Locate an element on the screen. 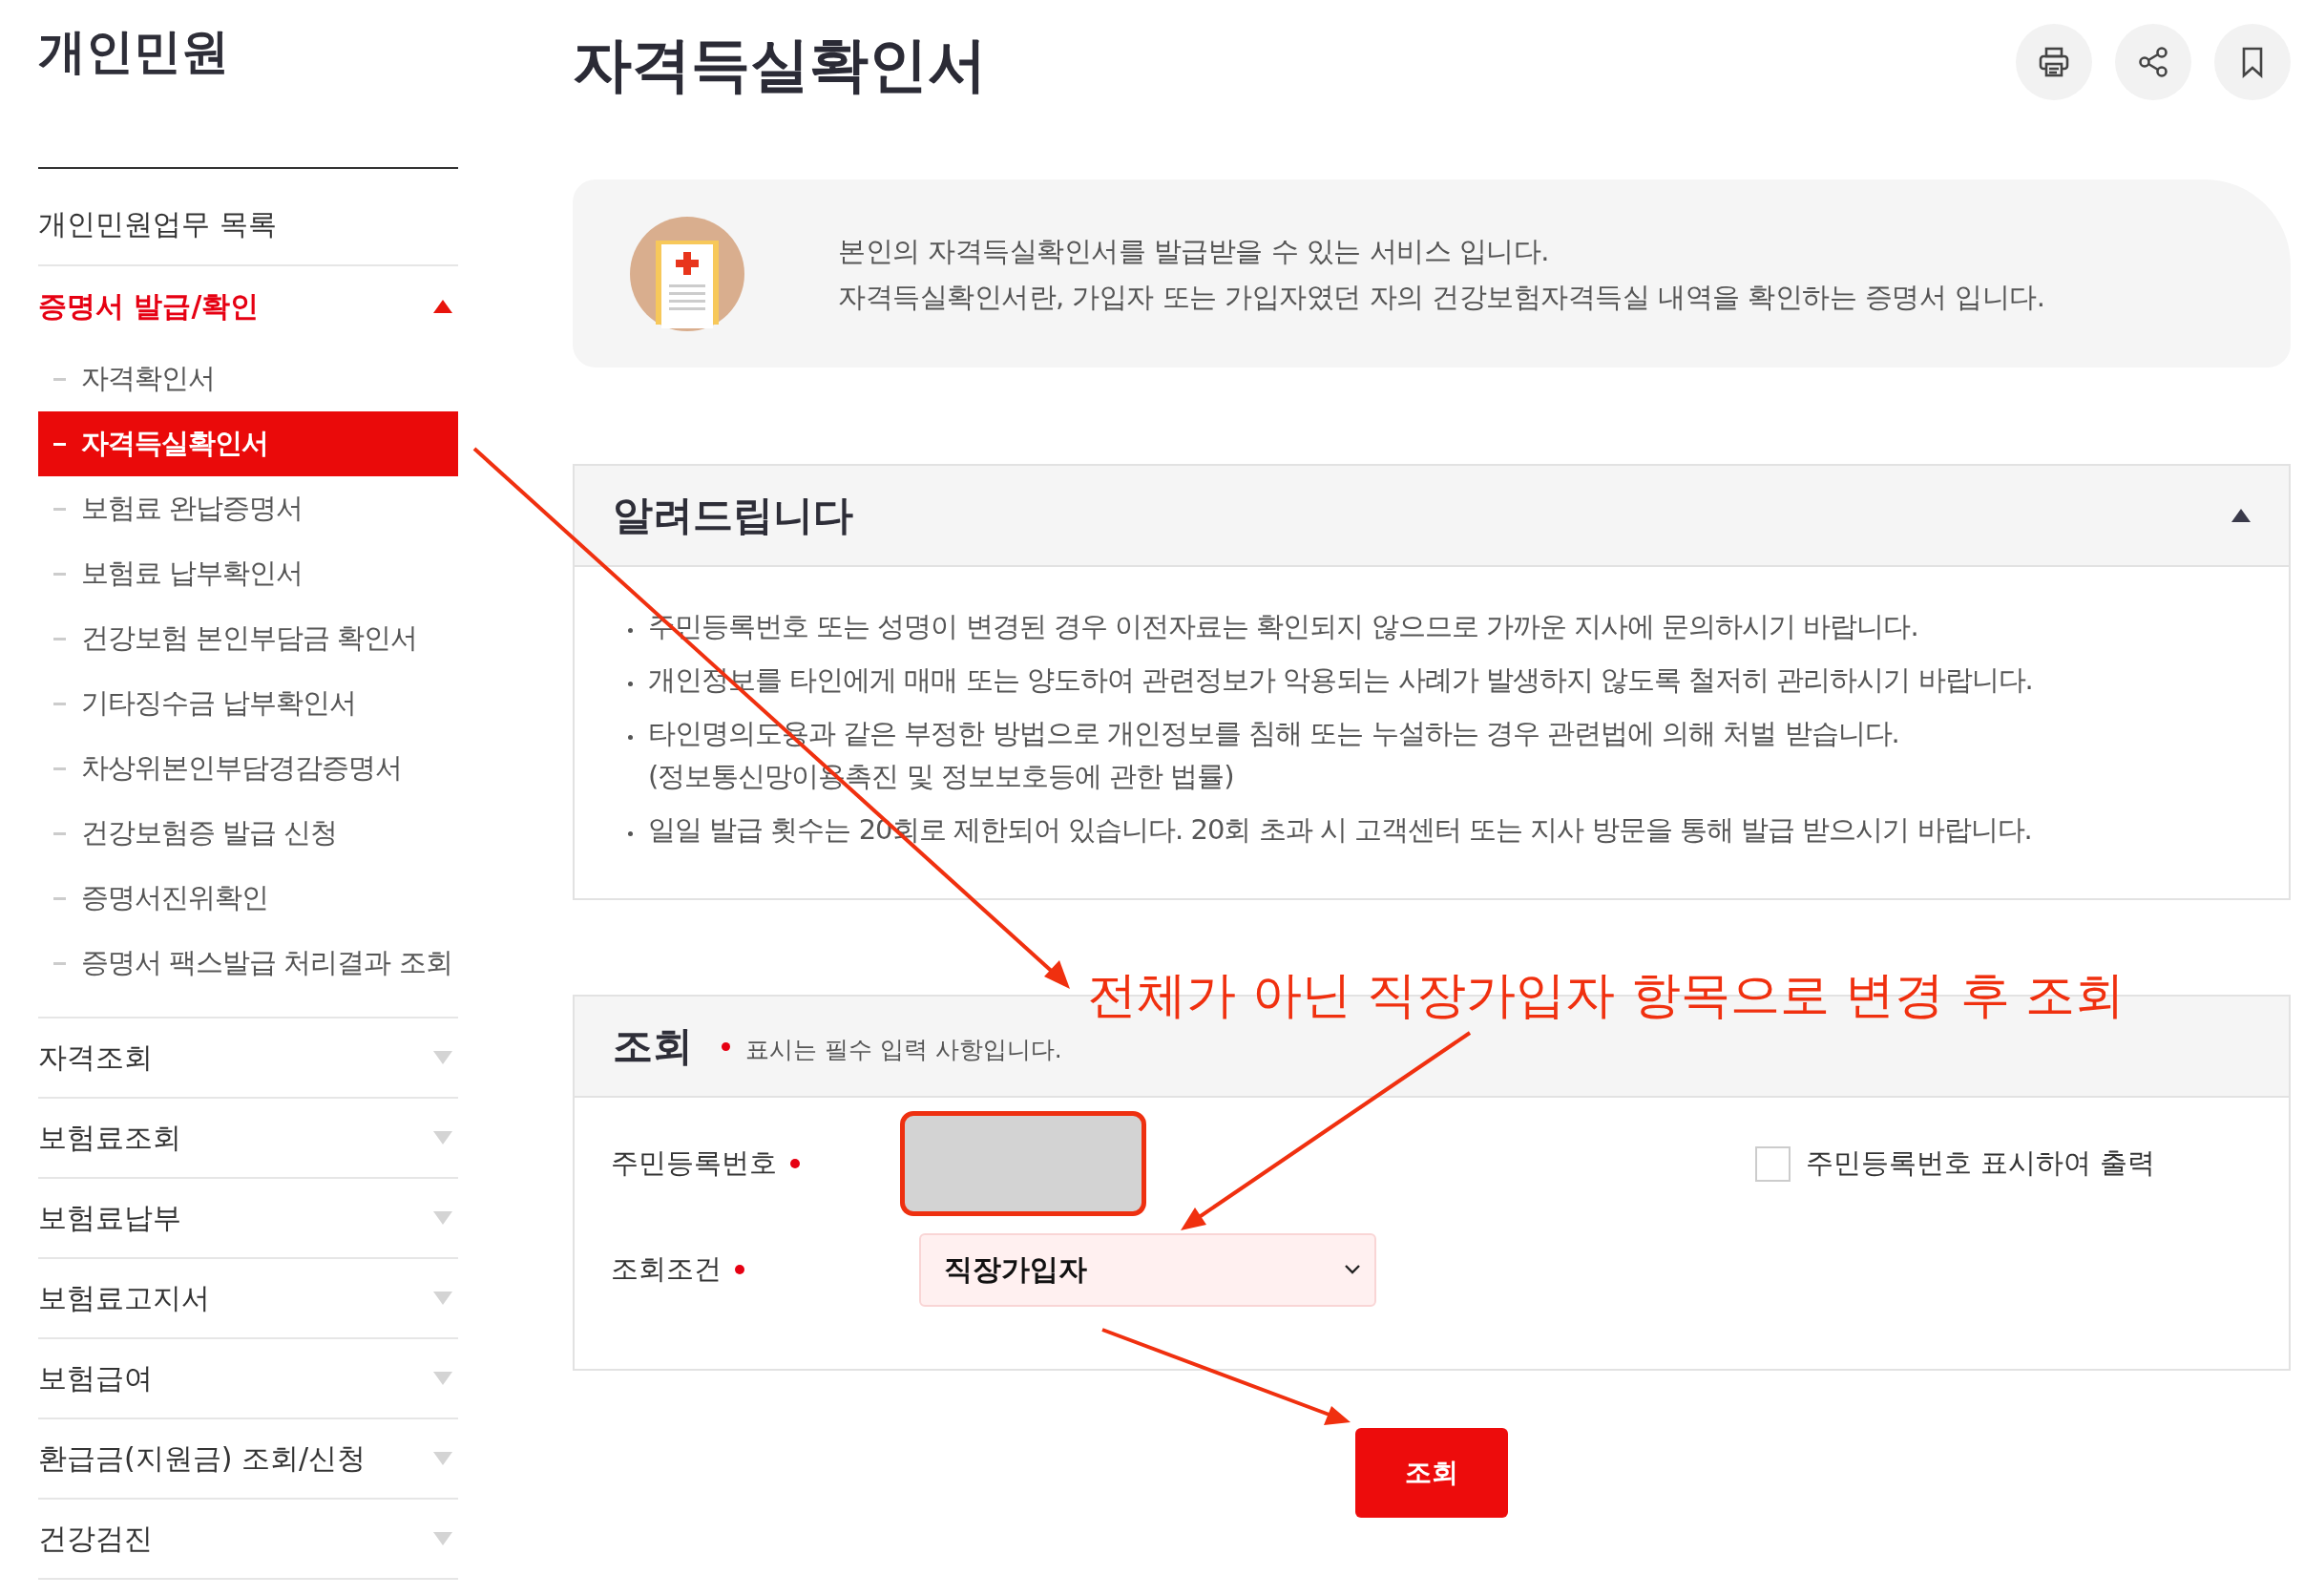 The image size is (2304, 1596). sidebar-subitem: 보험료 납부확인서 is located at coordinates (248, 574).